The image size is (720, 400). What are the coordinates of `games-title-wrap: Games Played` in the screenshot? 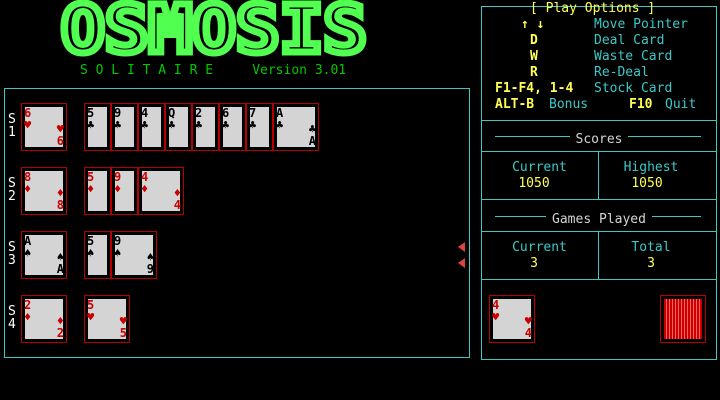 It's located at (599, 217).